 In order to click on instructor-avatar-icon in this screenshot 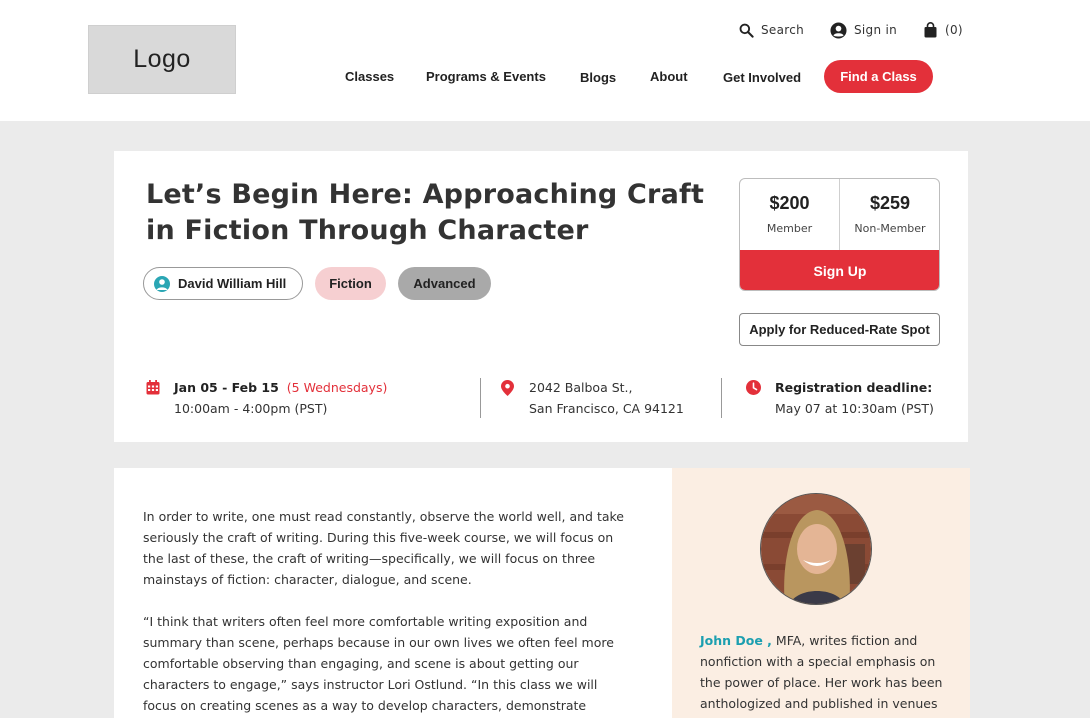, I will do `click(162, 283)`.